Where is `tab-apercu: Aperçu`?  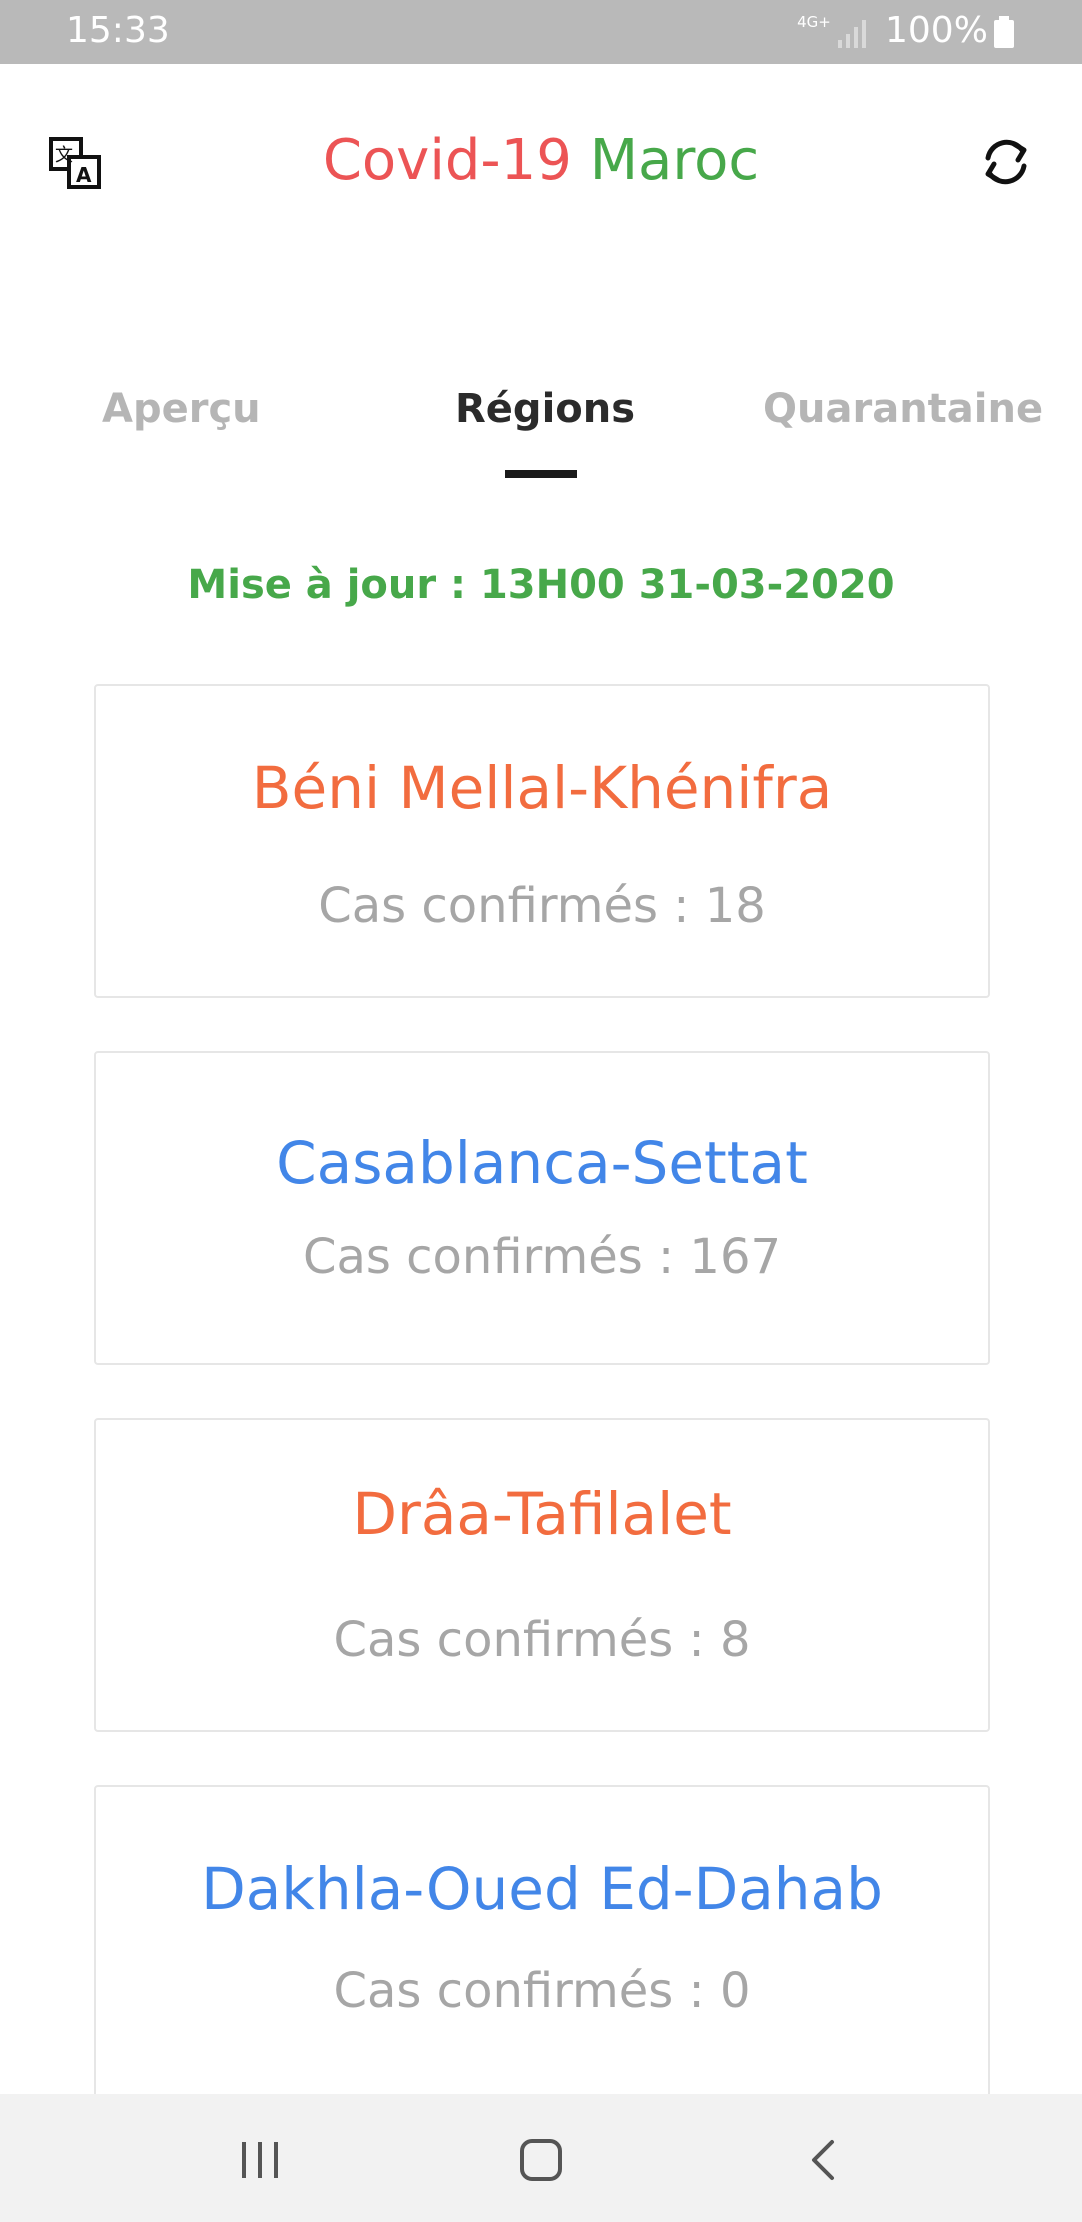
tab-apercu: Aperçu is located at coordinates (181, 409).